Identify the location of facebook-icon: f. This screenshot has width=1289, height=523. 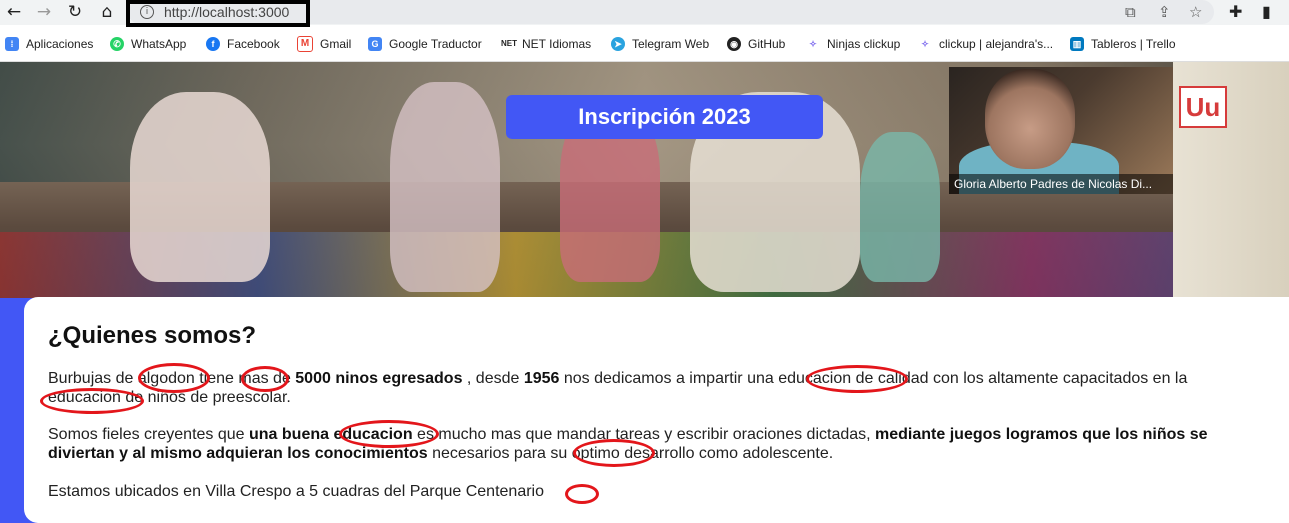
(213, 44).